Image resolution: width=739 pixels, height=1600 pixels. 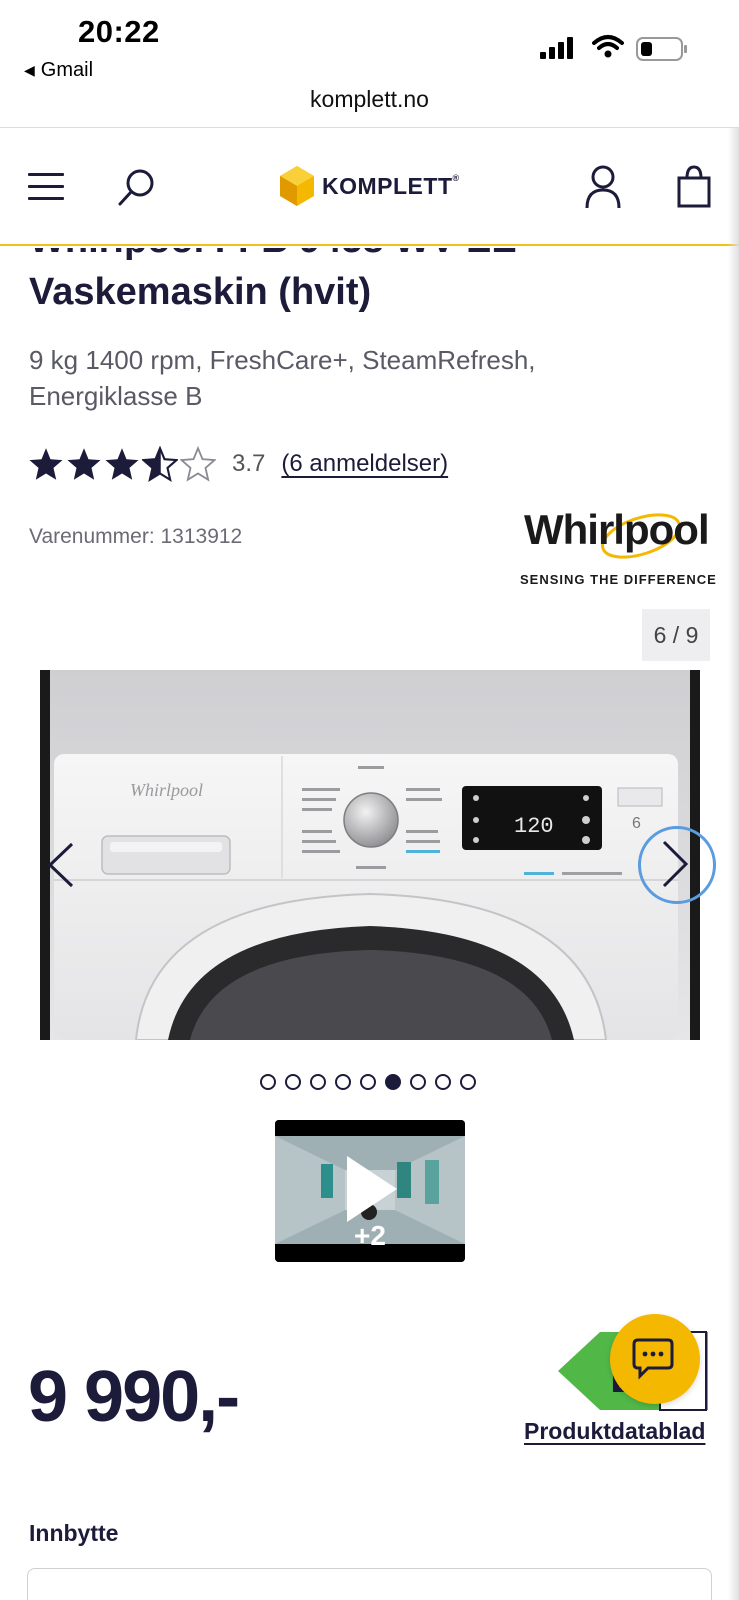 I want to click on back-triangle-icon: ◀, so click(x=29, y=70).